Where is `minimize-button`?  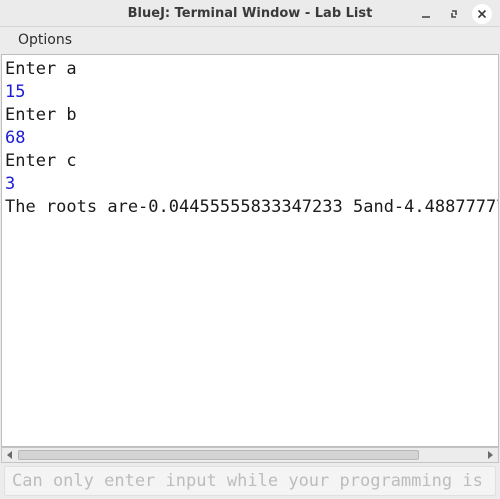
minimize-button is located at coordinates (426, 14).